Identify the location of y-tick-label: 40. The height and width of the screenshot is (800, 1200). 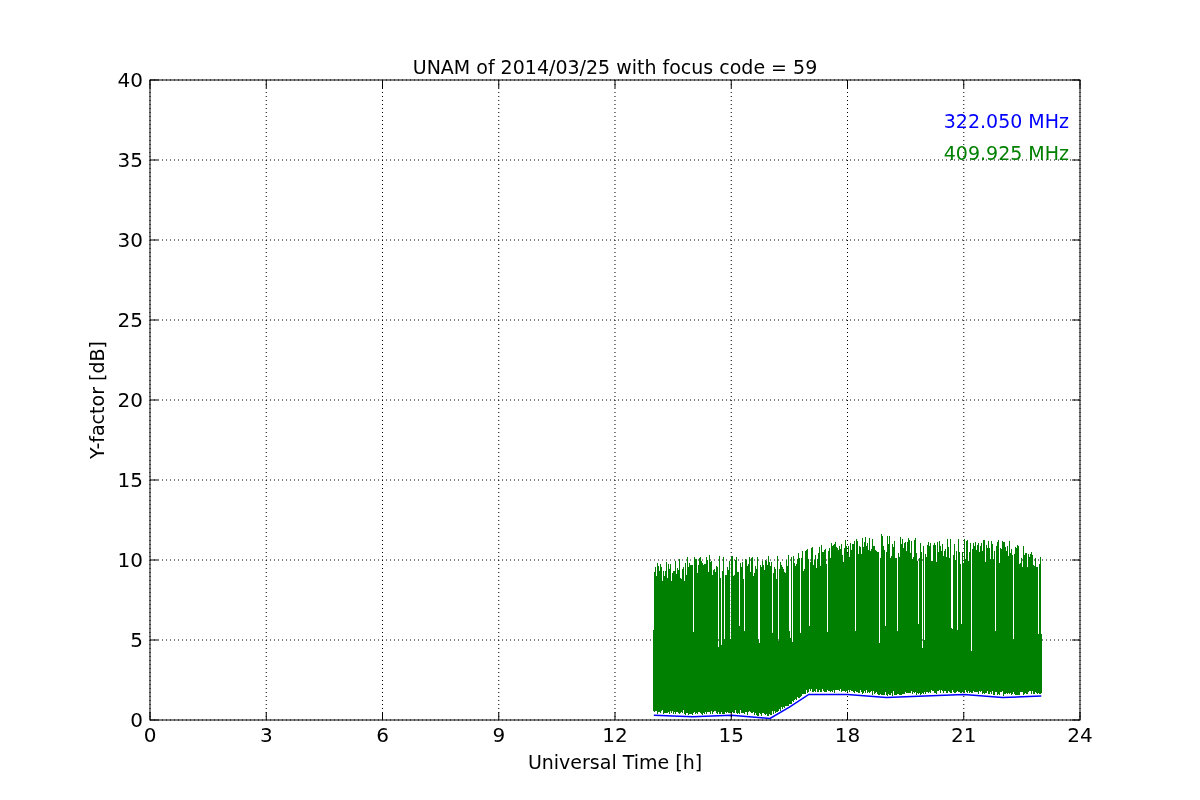
(130, 80).